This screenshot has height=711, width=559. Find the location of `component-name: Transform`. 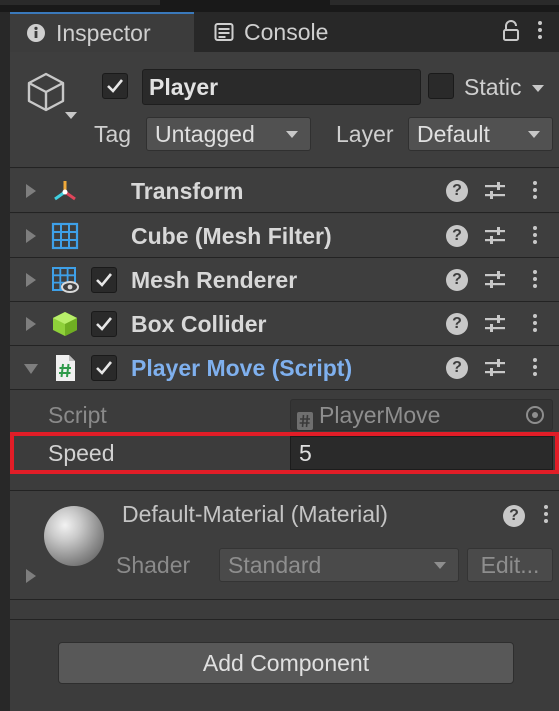

component-name: Transform is located at coordinates (187, 191).